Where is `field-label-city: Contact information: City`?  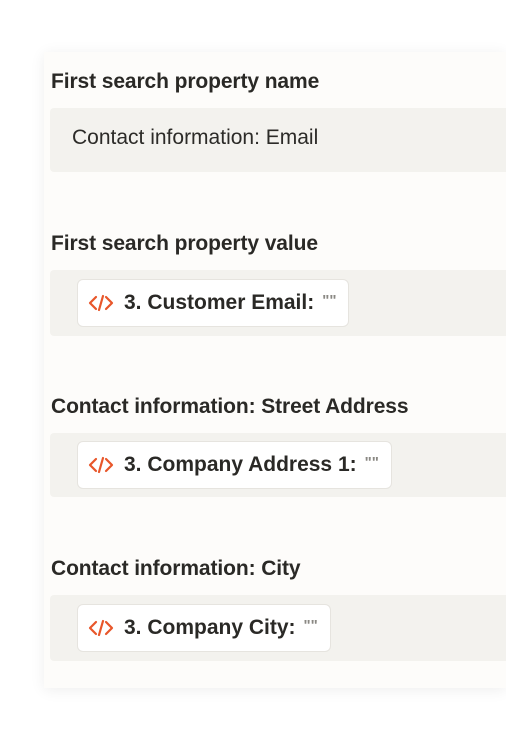
field-label-city: Contact information: City is located at coordinates (176, 568).